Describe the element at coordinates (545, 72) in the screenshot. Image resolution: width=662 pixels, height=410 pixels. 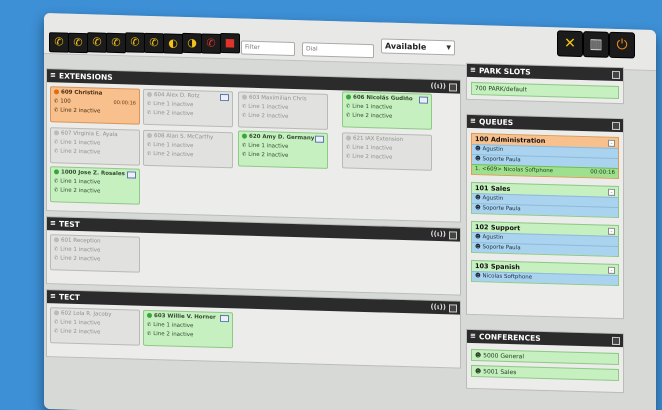
I see `park-slots-header: ≡ PARK SLOTS` at that location.